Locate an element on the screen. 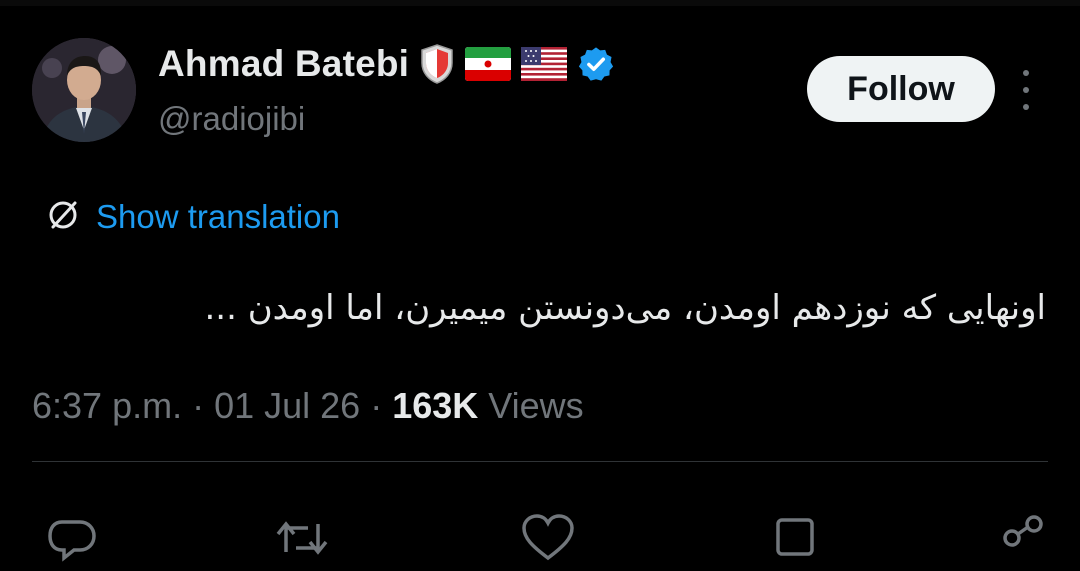 The image size is (1080, 571). bookmark-icon is located at coordinates (795, 541).